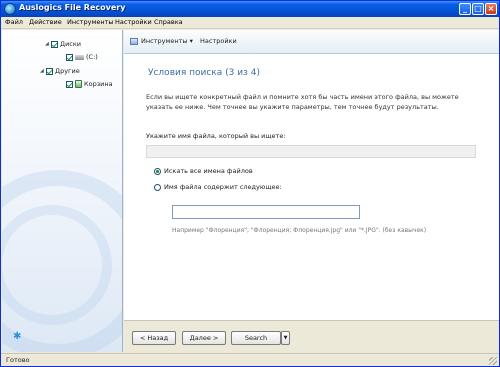  I want to click on tree-label: Другие, so click(67, 71).